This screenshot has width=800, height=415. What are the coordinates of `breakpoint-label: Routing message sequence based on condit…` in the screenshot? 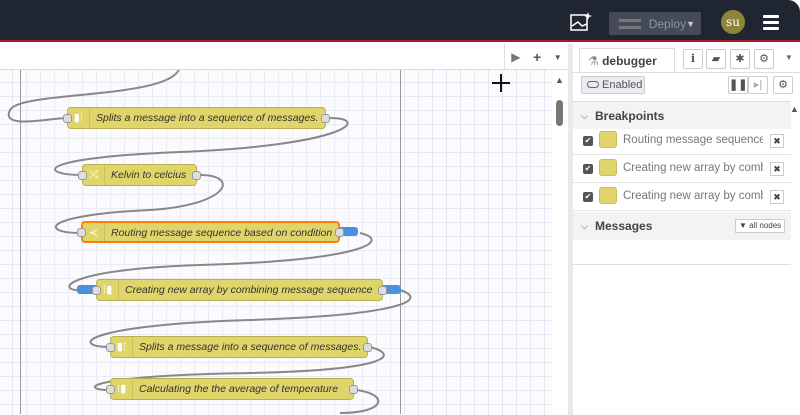 It's located at (693, 140).